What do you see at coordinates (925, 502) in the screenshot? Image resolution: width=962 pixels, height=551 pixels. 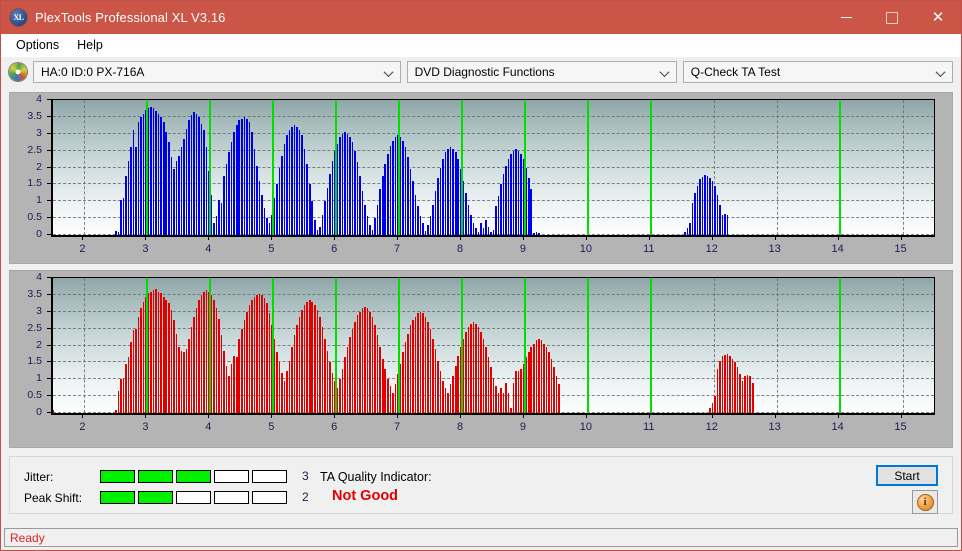 I see `info-button: i` at bounding box center [925, 502].